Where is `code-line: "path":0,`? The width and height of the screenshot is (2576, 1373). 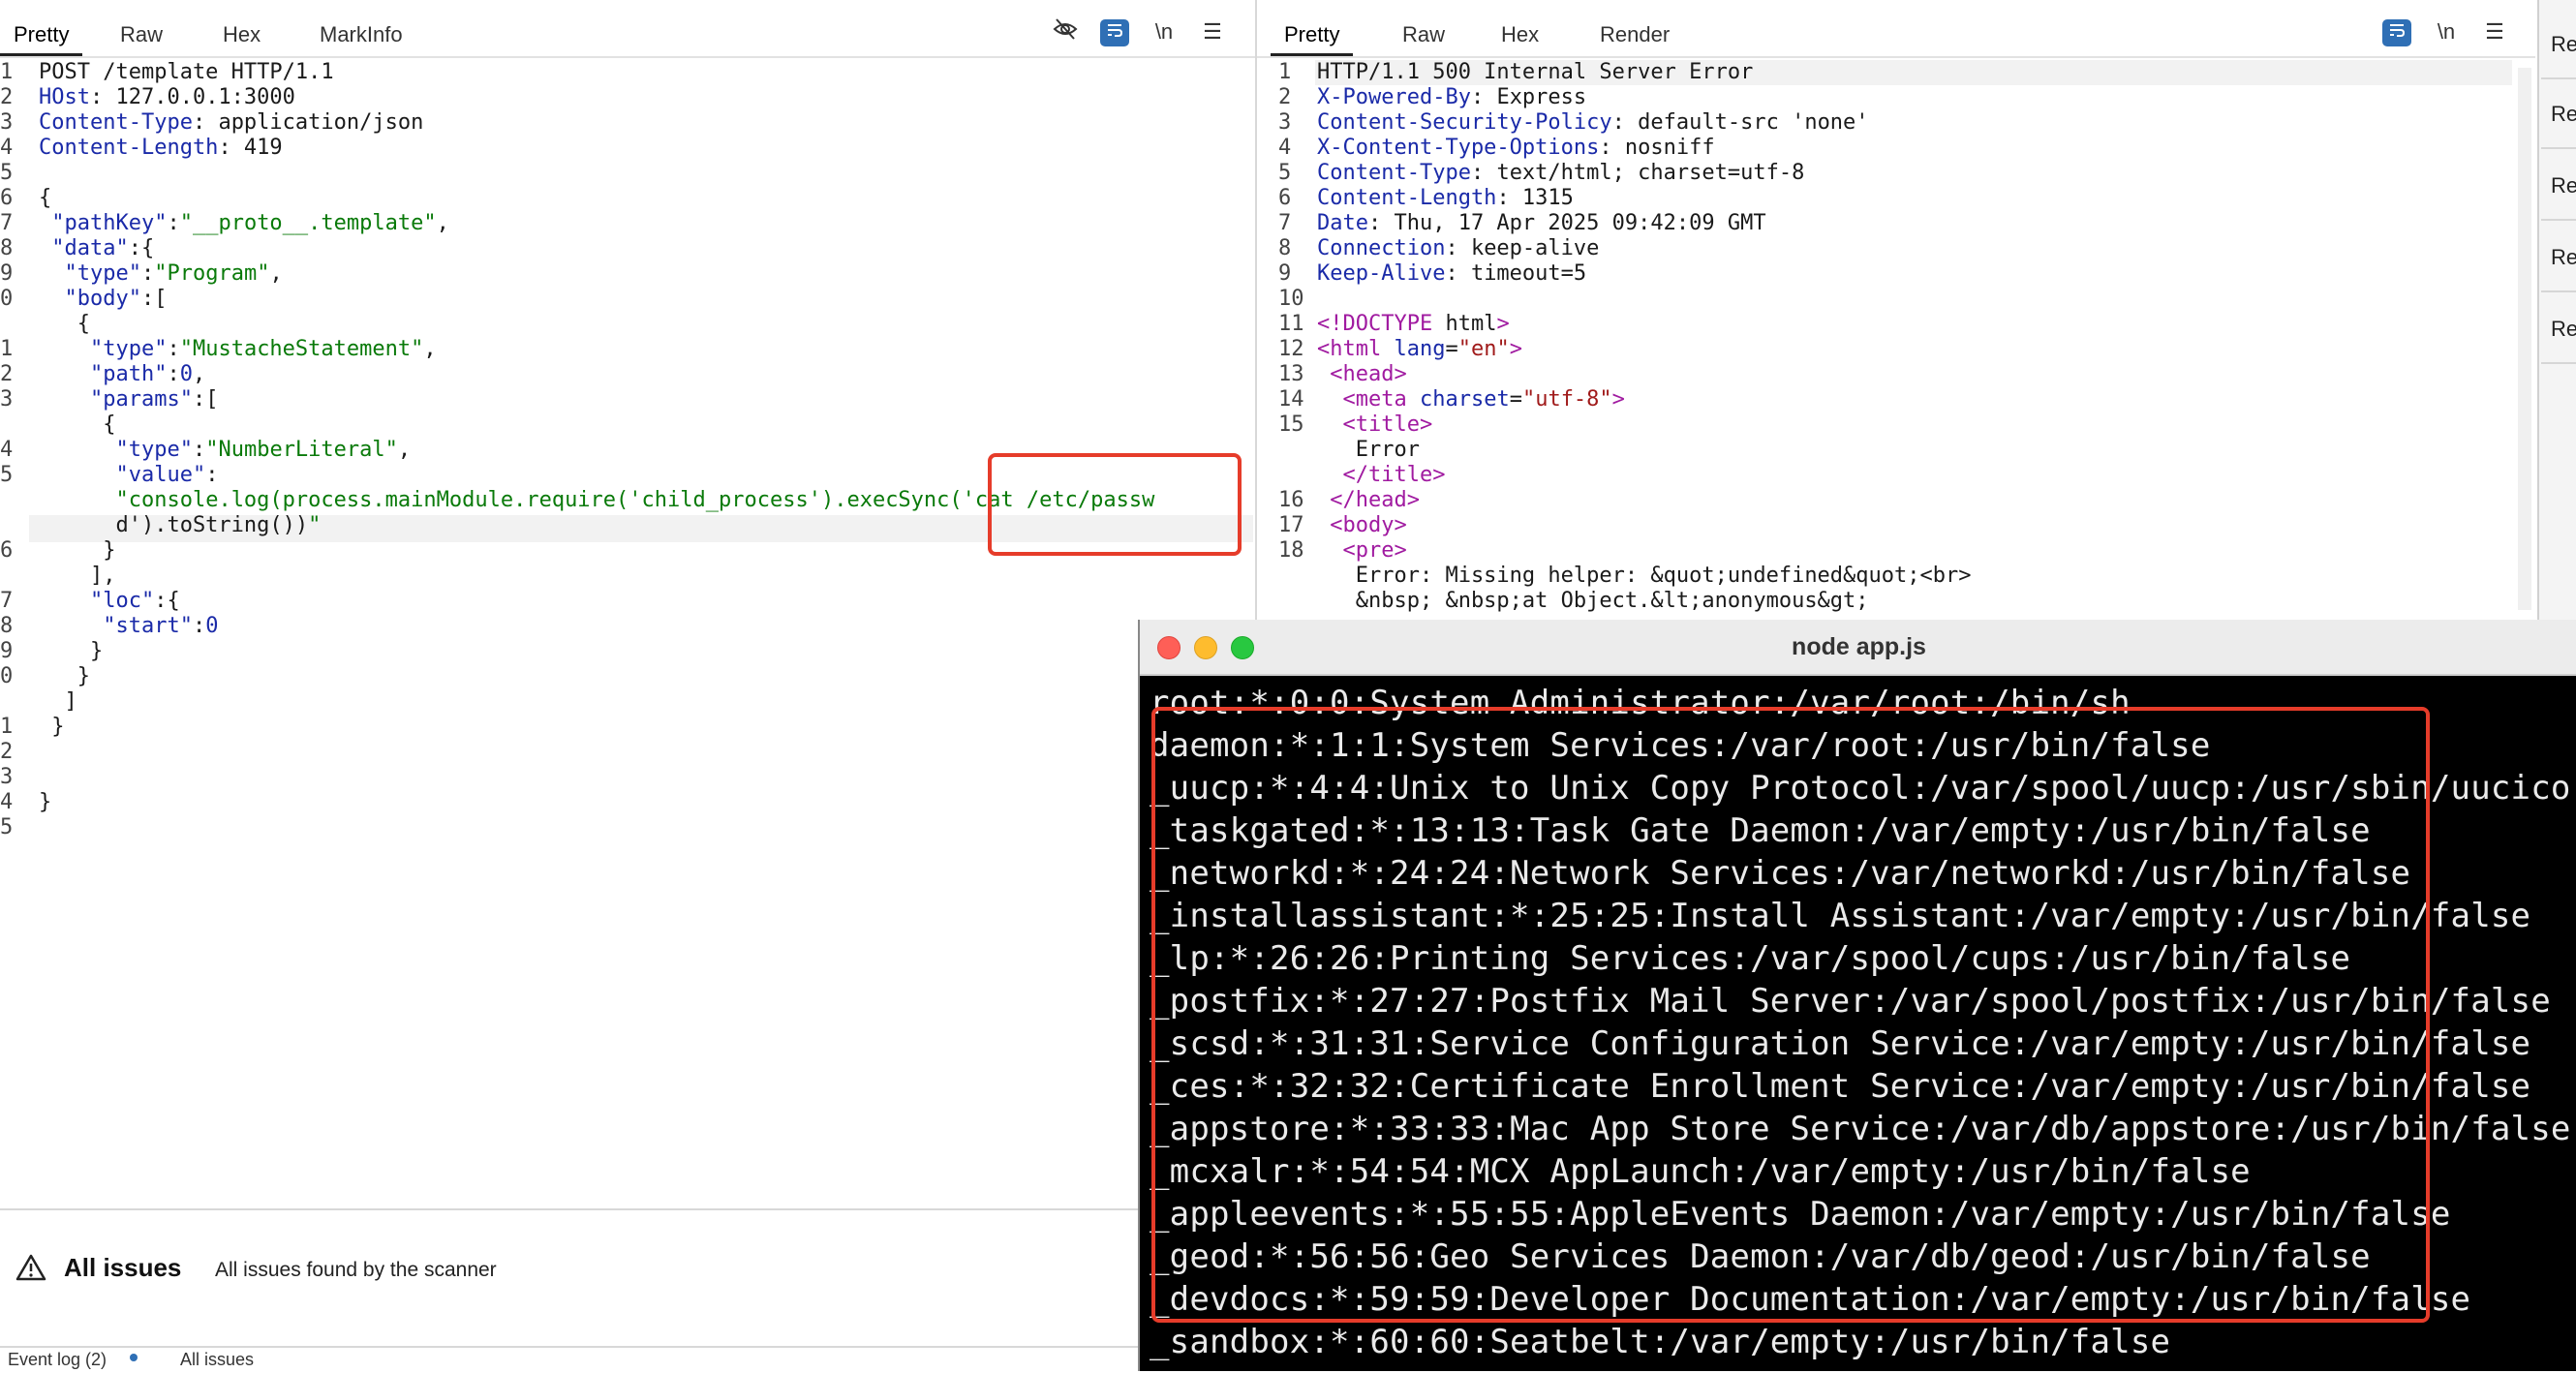 code-line: "path":0, is located at coordinates (147, 374).